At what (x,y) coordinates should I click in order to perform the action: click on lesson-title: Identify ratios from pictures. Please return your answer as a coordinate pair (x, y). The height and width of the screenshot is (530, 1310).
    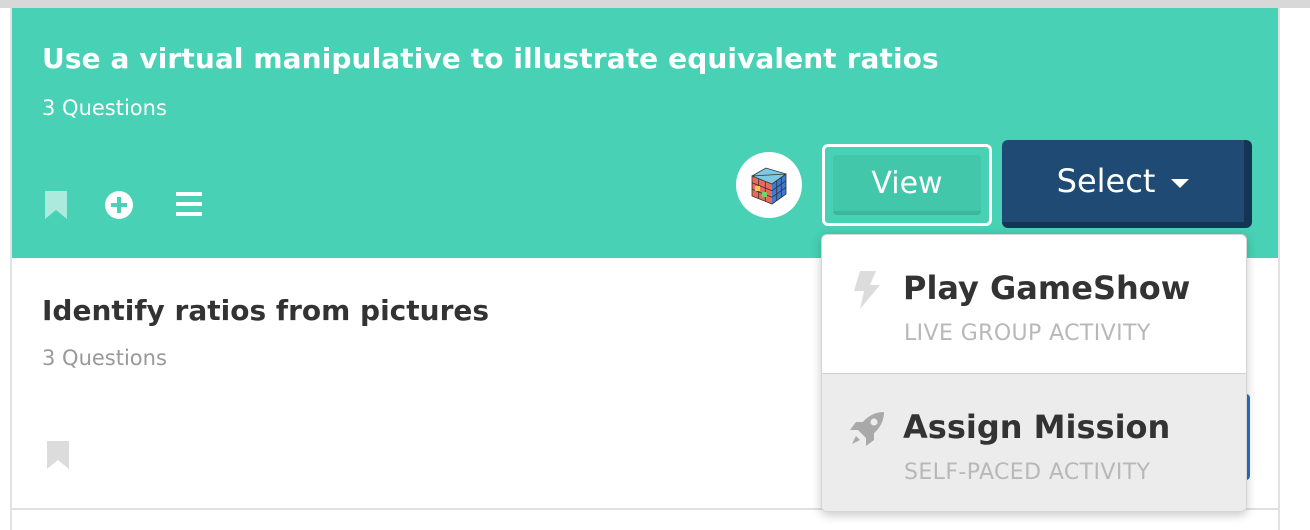
    Looking at the image, I should click on (265, 310).